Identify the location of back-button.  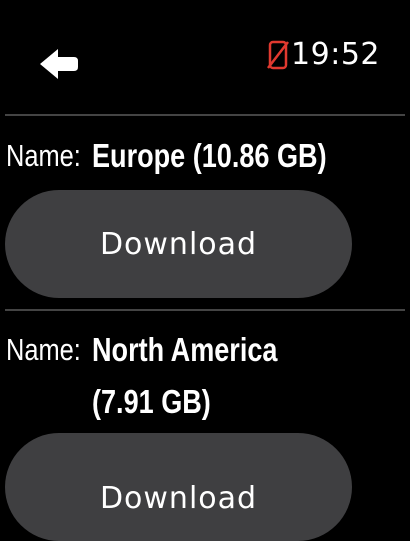
(60, 64).